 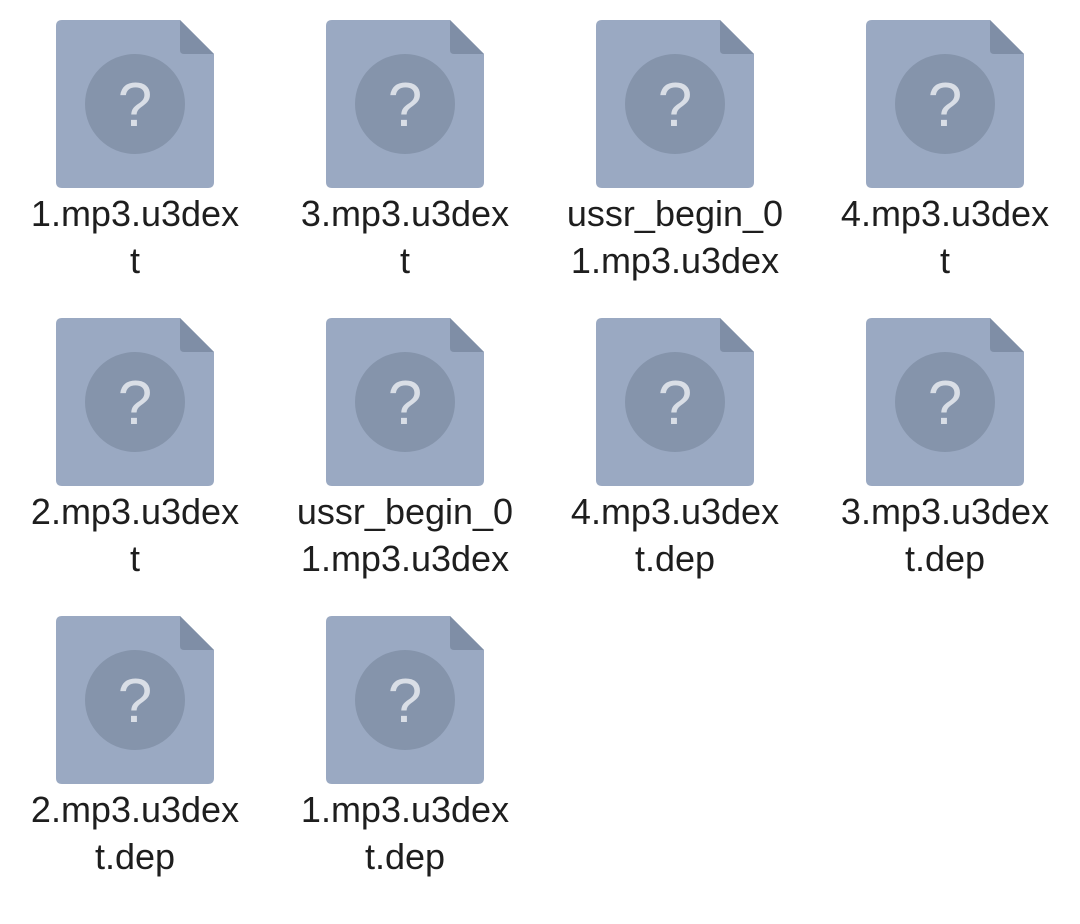 What do you see at coordinates (405, 833) in the screenshot?
I see `file-name: 1.mp3.u3dex t.dep` at bounding box center [405, 833].